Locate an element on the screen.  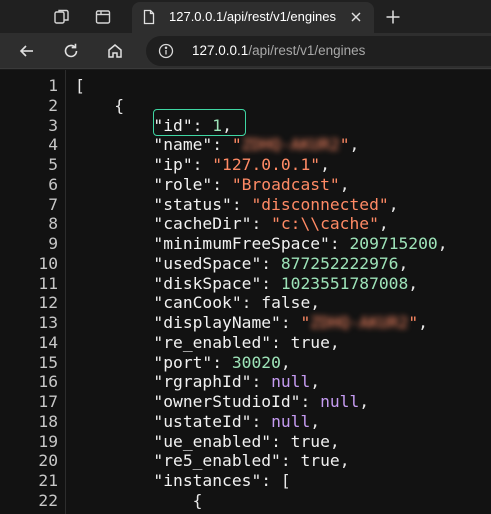
line-code: "cacheDir": "c:\\cache", is located at coordinates (232, 224).